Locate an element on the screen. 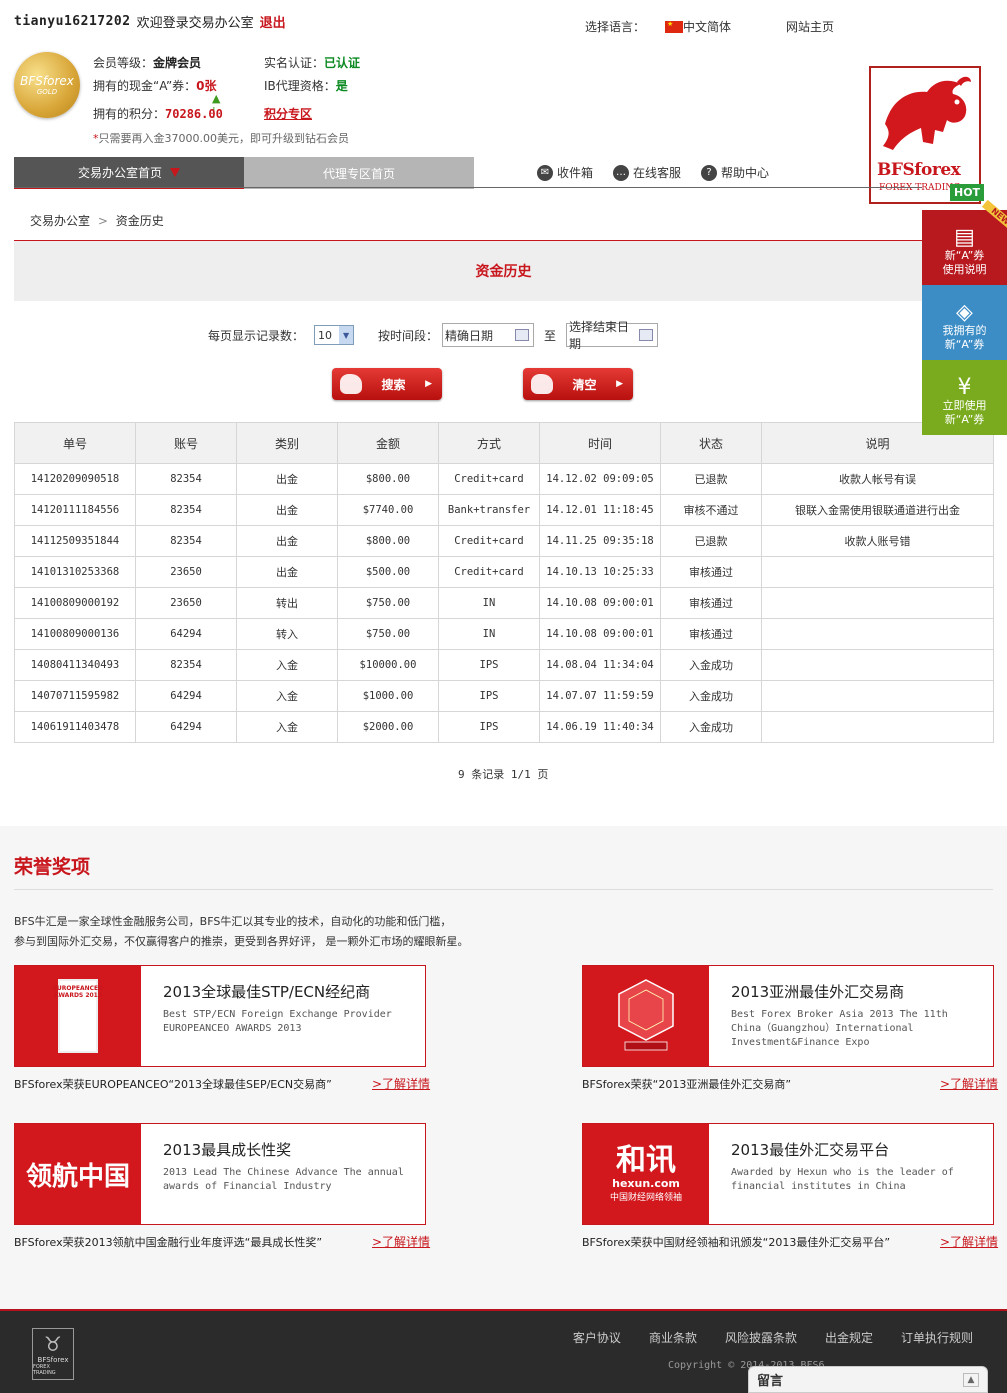 This screenshot has width=1007, height=1393. column-header: 账号 is located at coordinates (186, 443).